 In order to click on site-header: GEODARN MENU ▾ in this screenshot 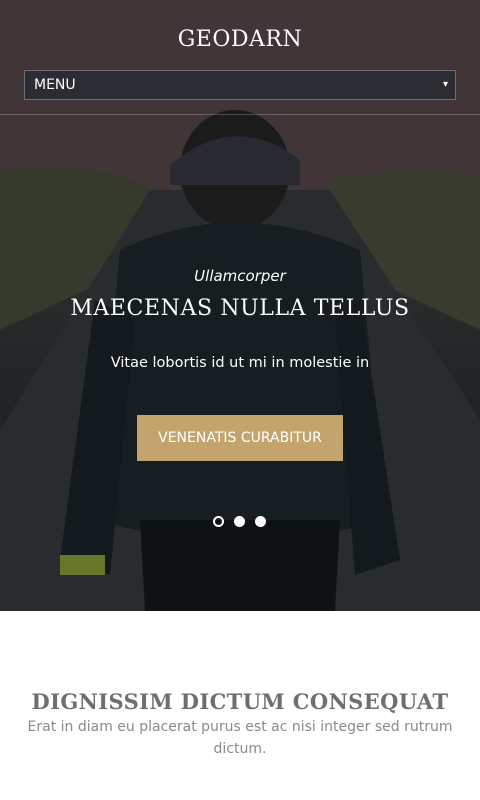, I will do `click(240, 57)`.